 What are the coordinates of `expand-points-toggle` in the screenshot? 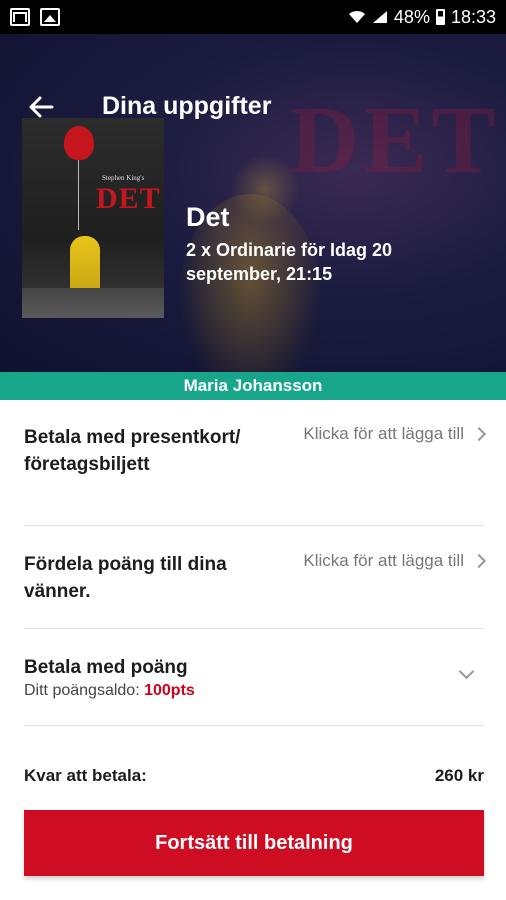 It's located at (466, 671).